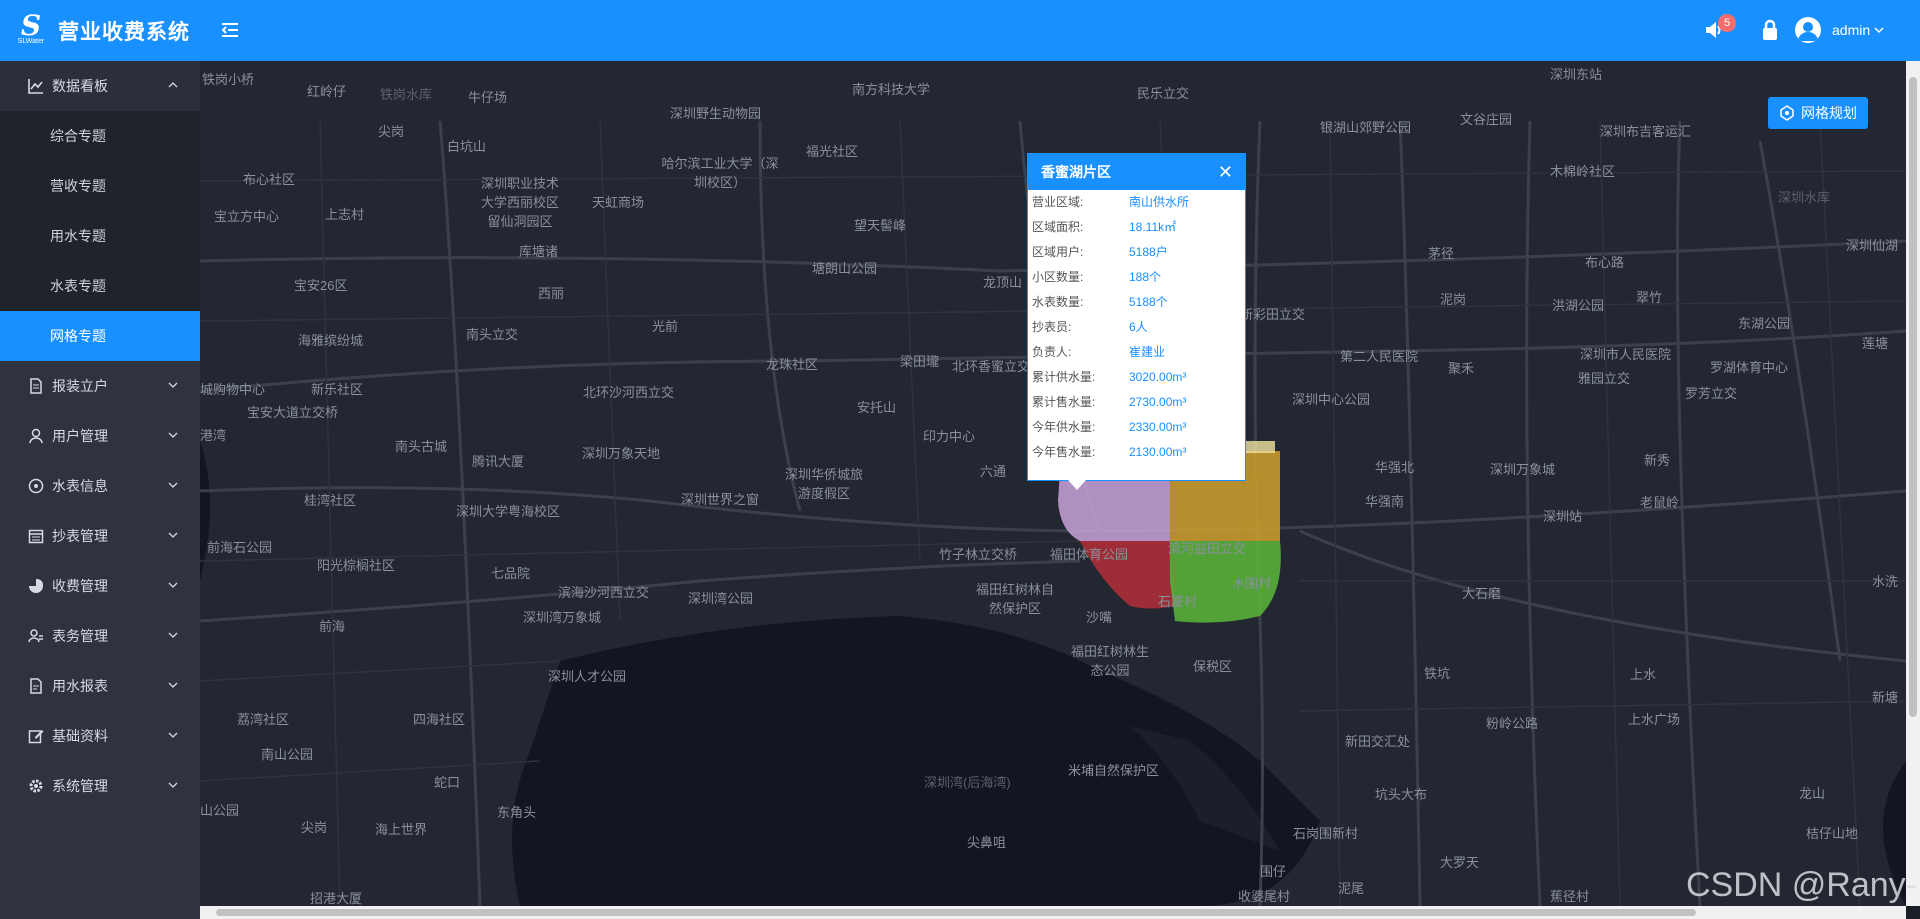 This screenshot has height=919, width=1920. What do you see at coordinates (80, 386) in the screenshot?
I see `sidebar-item-label: 报装立户` at bounding box center [80, 386].